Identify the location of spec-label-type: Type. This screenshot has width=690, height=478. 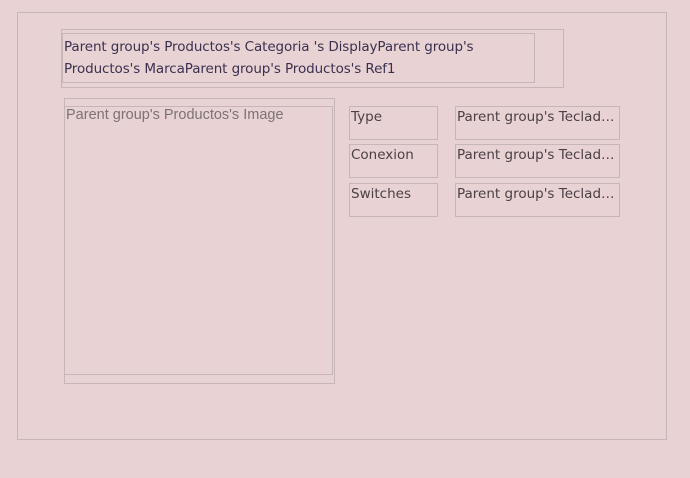
(393, 123).